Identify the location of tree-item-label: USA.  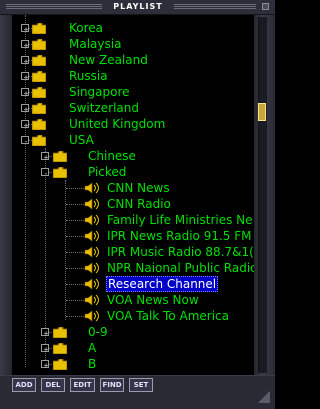
(81, 140).